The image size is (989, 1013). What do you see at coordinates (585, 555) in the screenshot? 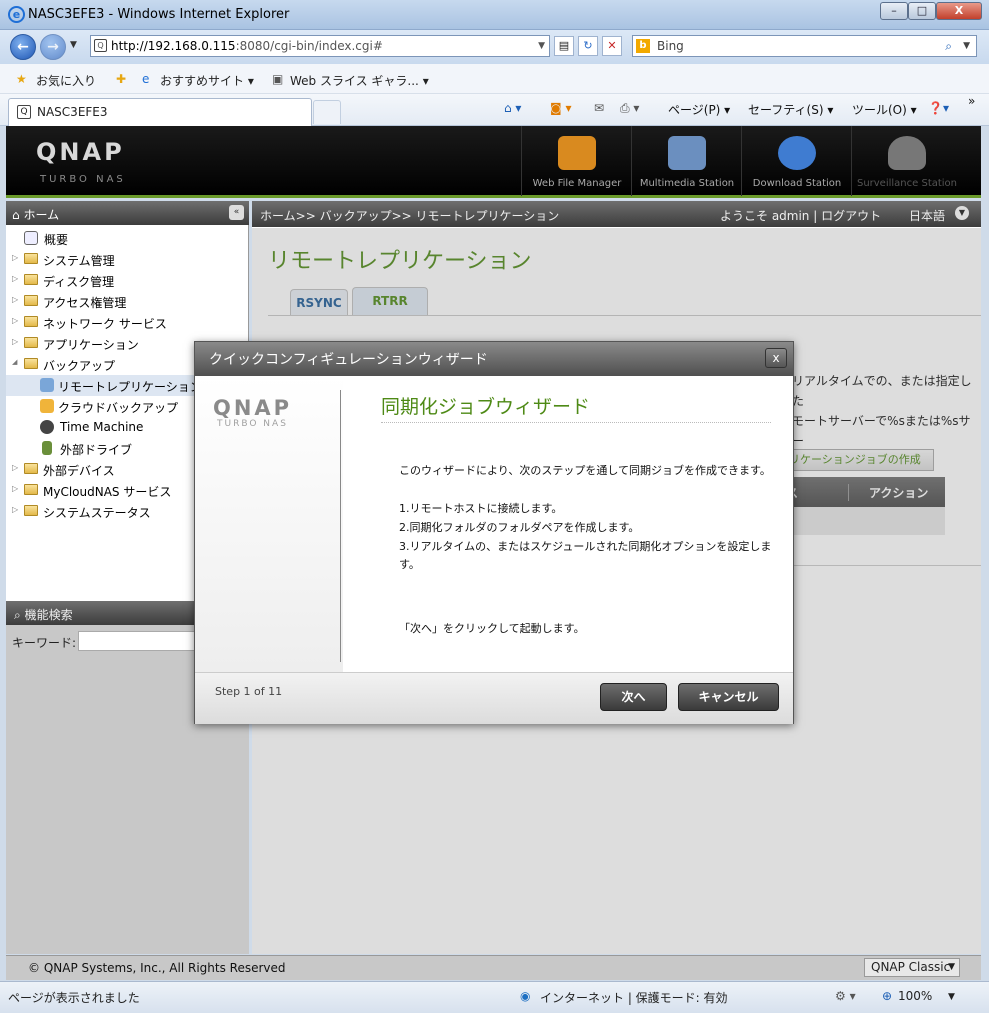
I see `wizard-step-3: 3.リアルタイムの、またはスケジュールされた同期化オプションを設定します。` at bounding box center [585, 555].